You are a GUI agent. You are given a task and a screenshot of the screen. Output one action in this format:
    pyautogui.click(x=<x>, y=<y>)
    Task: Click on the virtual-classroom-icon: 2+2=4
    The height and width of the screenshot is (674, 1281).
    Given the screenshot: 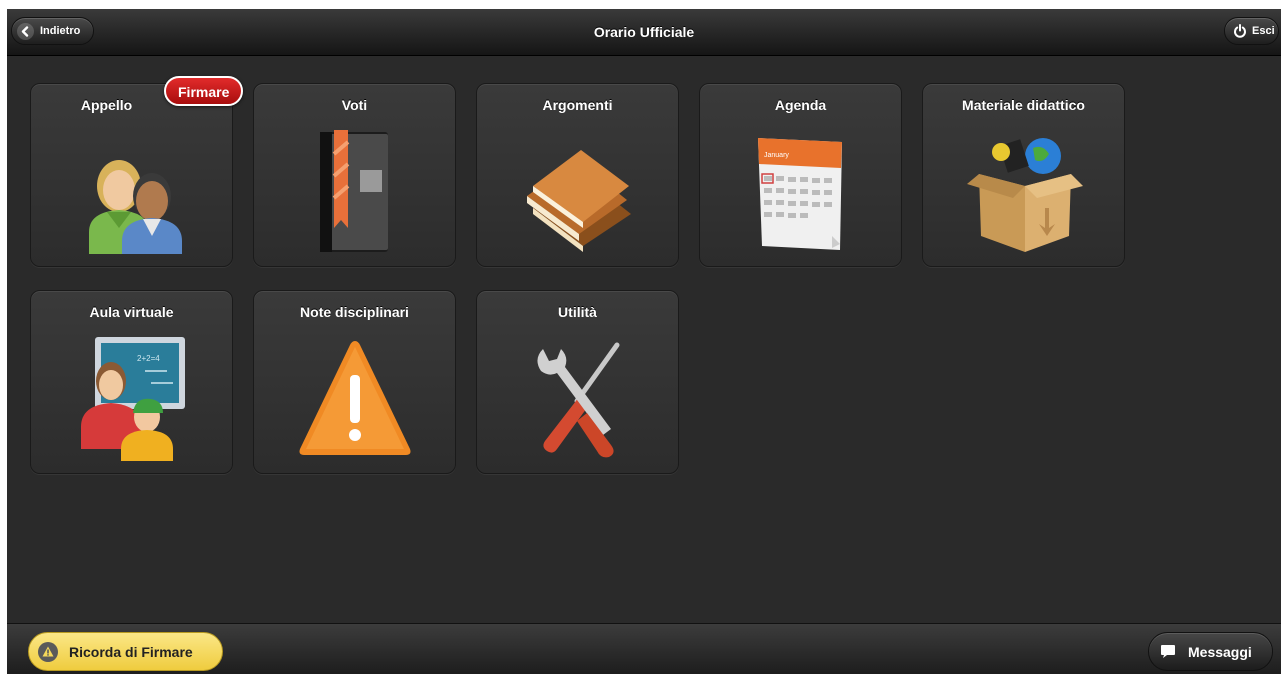 What is the action you would take?
    pyautogui.click(x=132, y=396)
    